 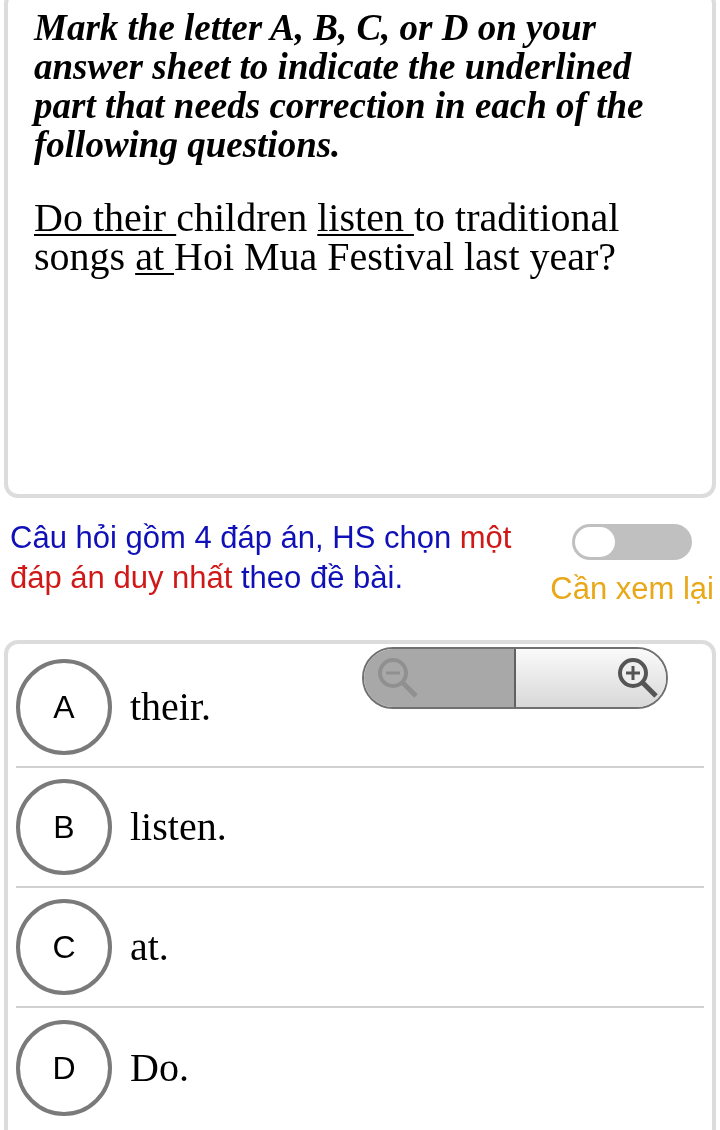 I want to click on review-toggle, so click(x=632, y=542).